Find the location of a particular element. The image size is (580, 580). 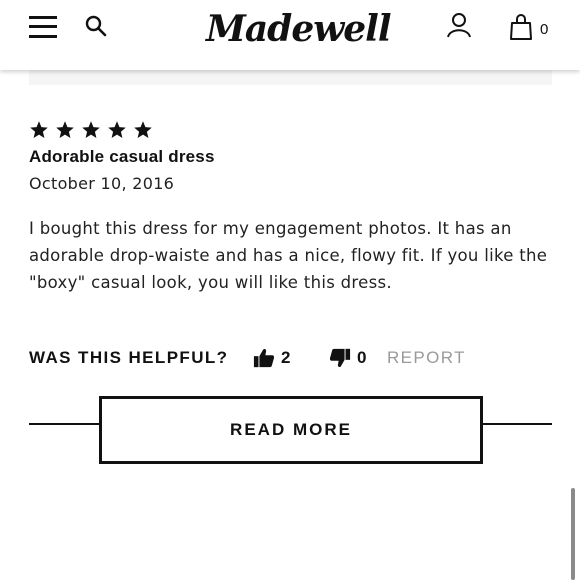

bag-count: 0 is located at coordinates (544, 29).